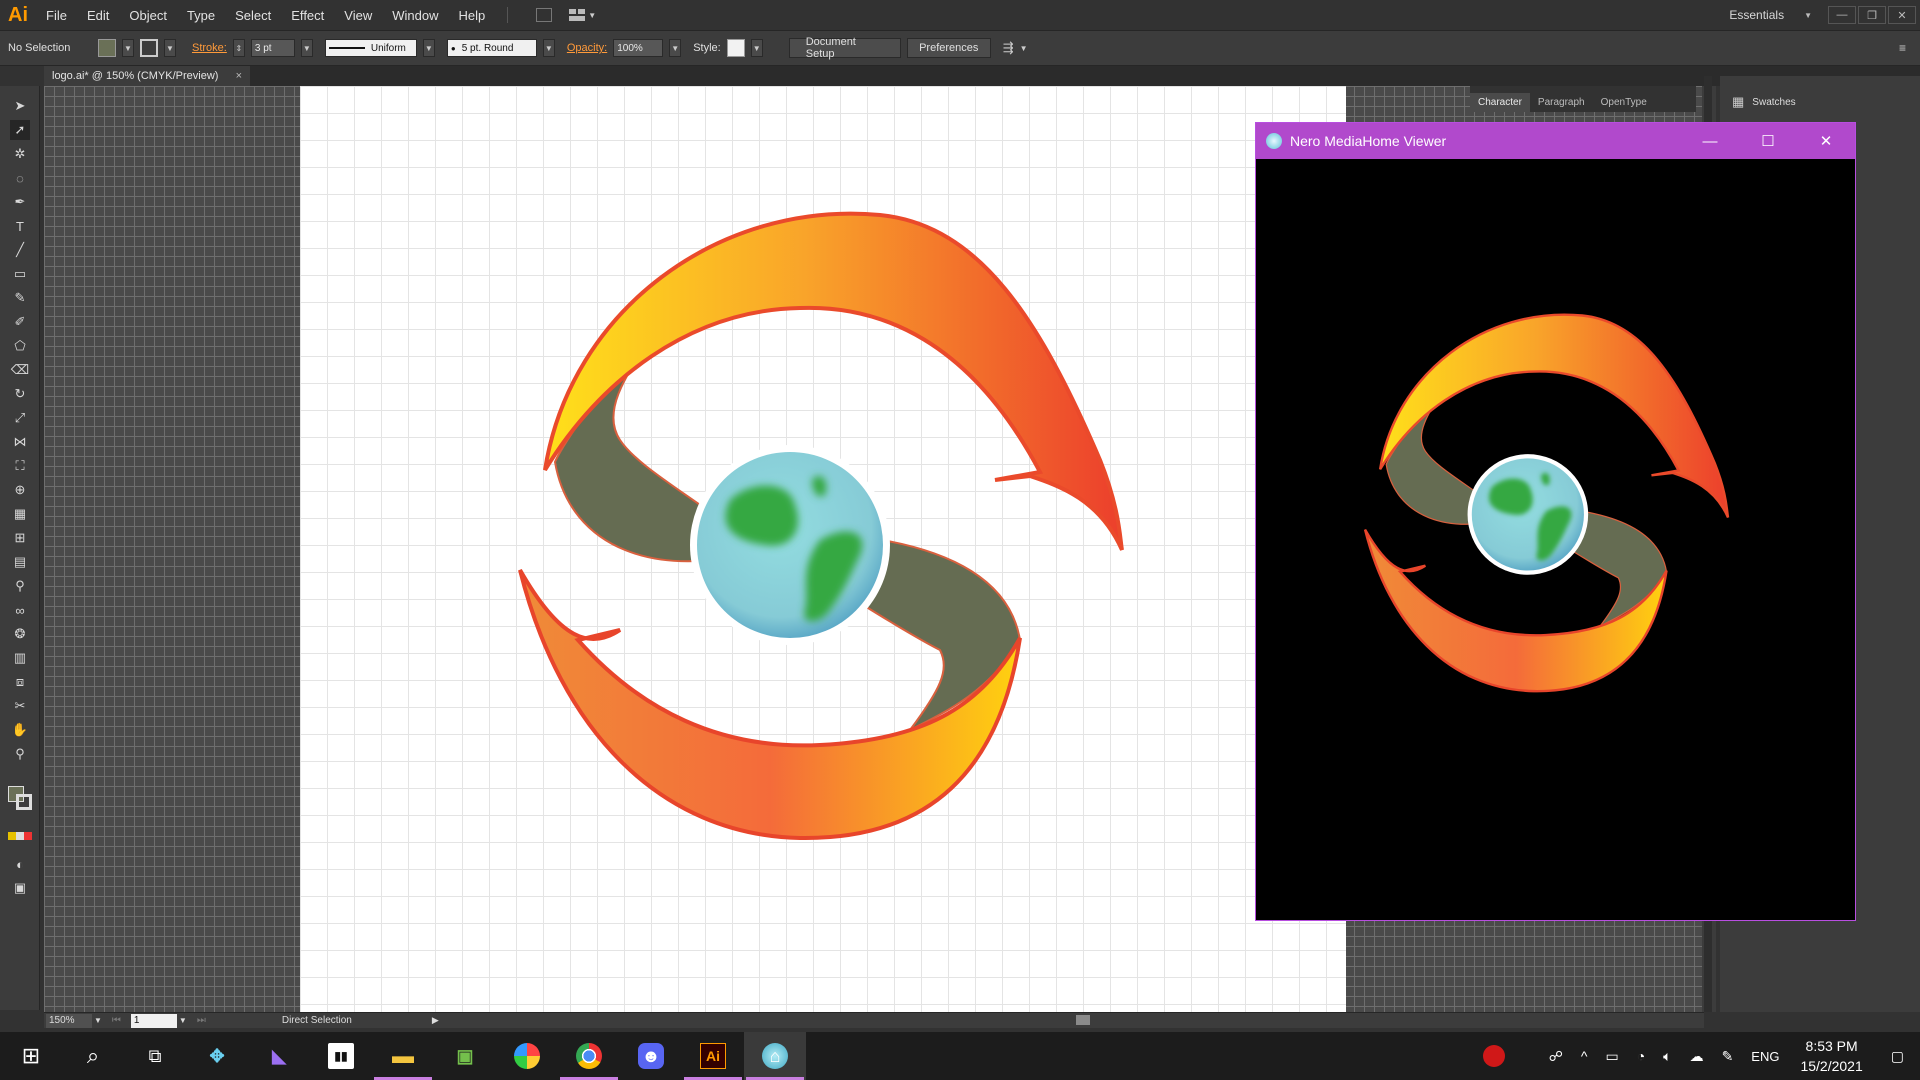  Describe the element at coordinates (20, 466) in the screenshot. I see `free-transform-tool-icon: ⛶` at that location.